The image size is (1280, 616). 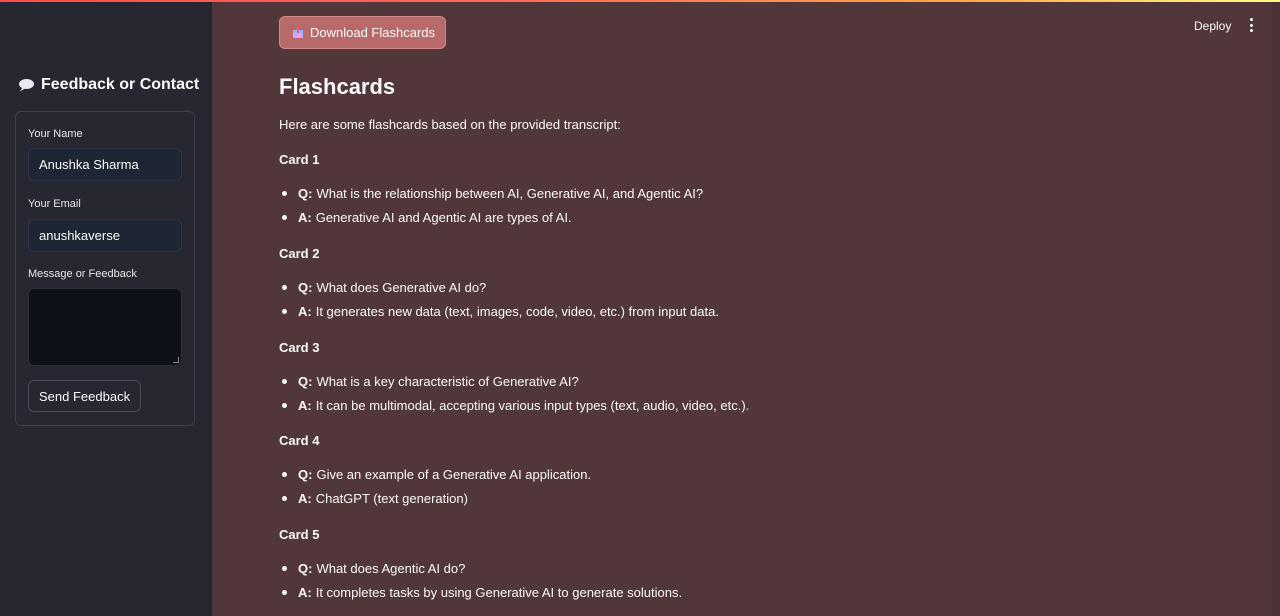 I want to click on card-answer: A: ChatGPT (text generation), so click(x=373, y=498).